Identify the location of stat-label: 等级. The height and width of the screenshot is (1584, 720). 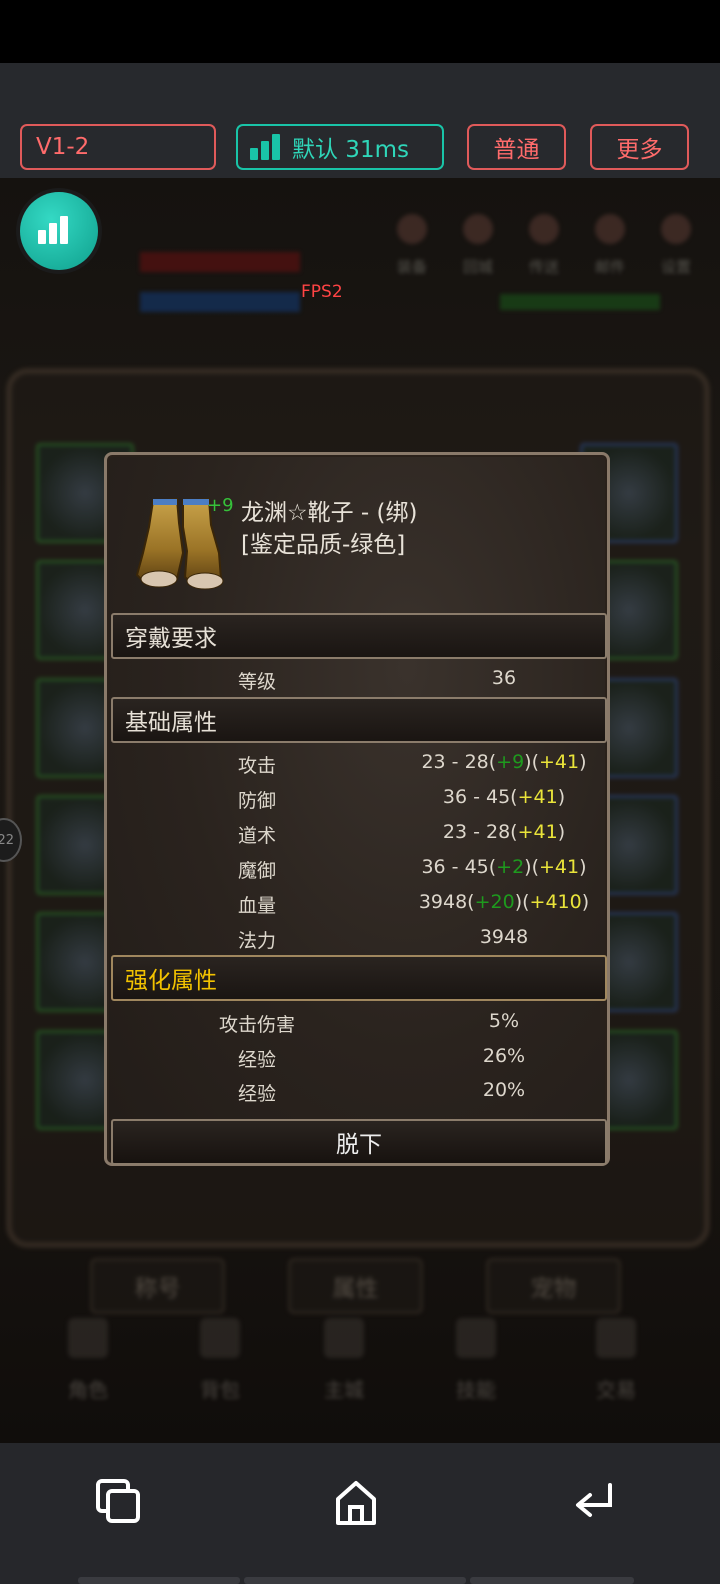
(256, 682).